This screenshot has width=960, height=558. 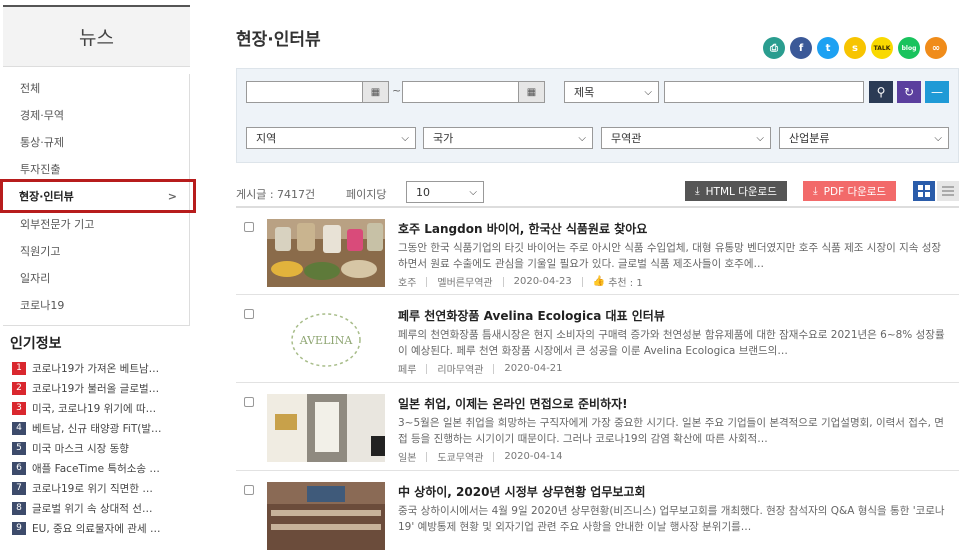 What do you see at coordinates (936, 48) in the screenshot?
I see `link-icon: ∞` at bounding box center [936, 48].